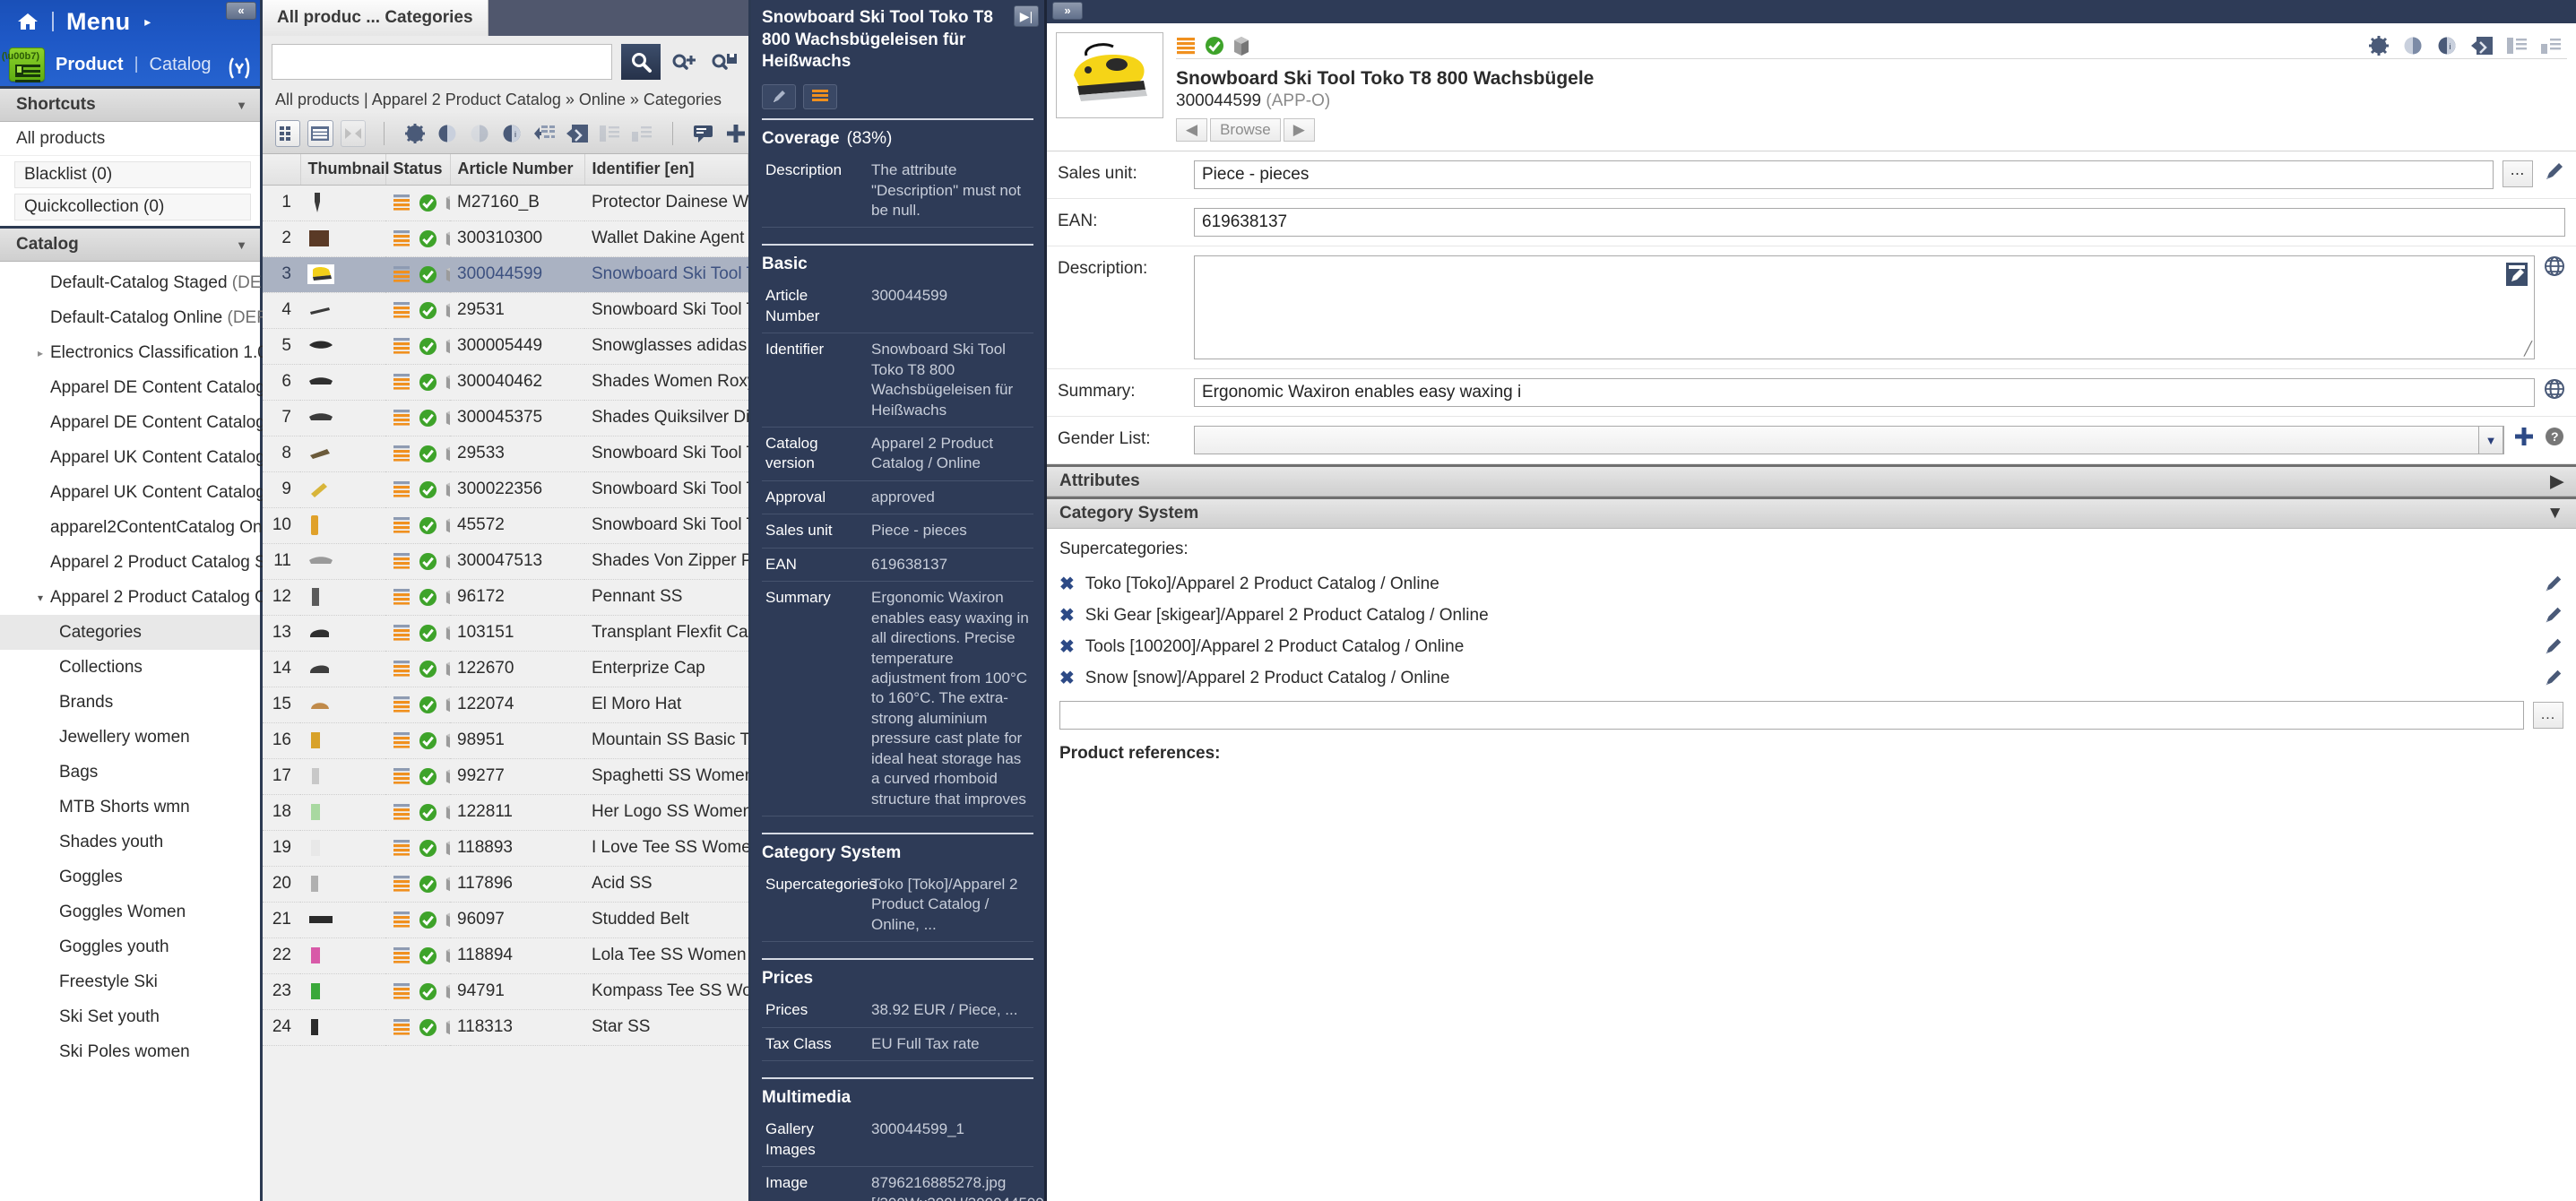 Image resolution: width=2576 pixels, height=1201 pixels. Describe the element at coordinates (130, 737) in the screenshot. I see `catalog-tree-item: Jewellery women` at that location.